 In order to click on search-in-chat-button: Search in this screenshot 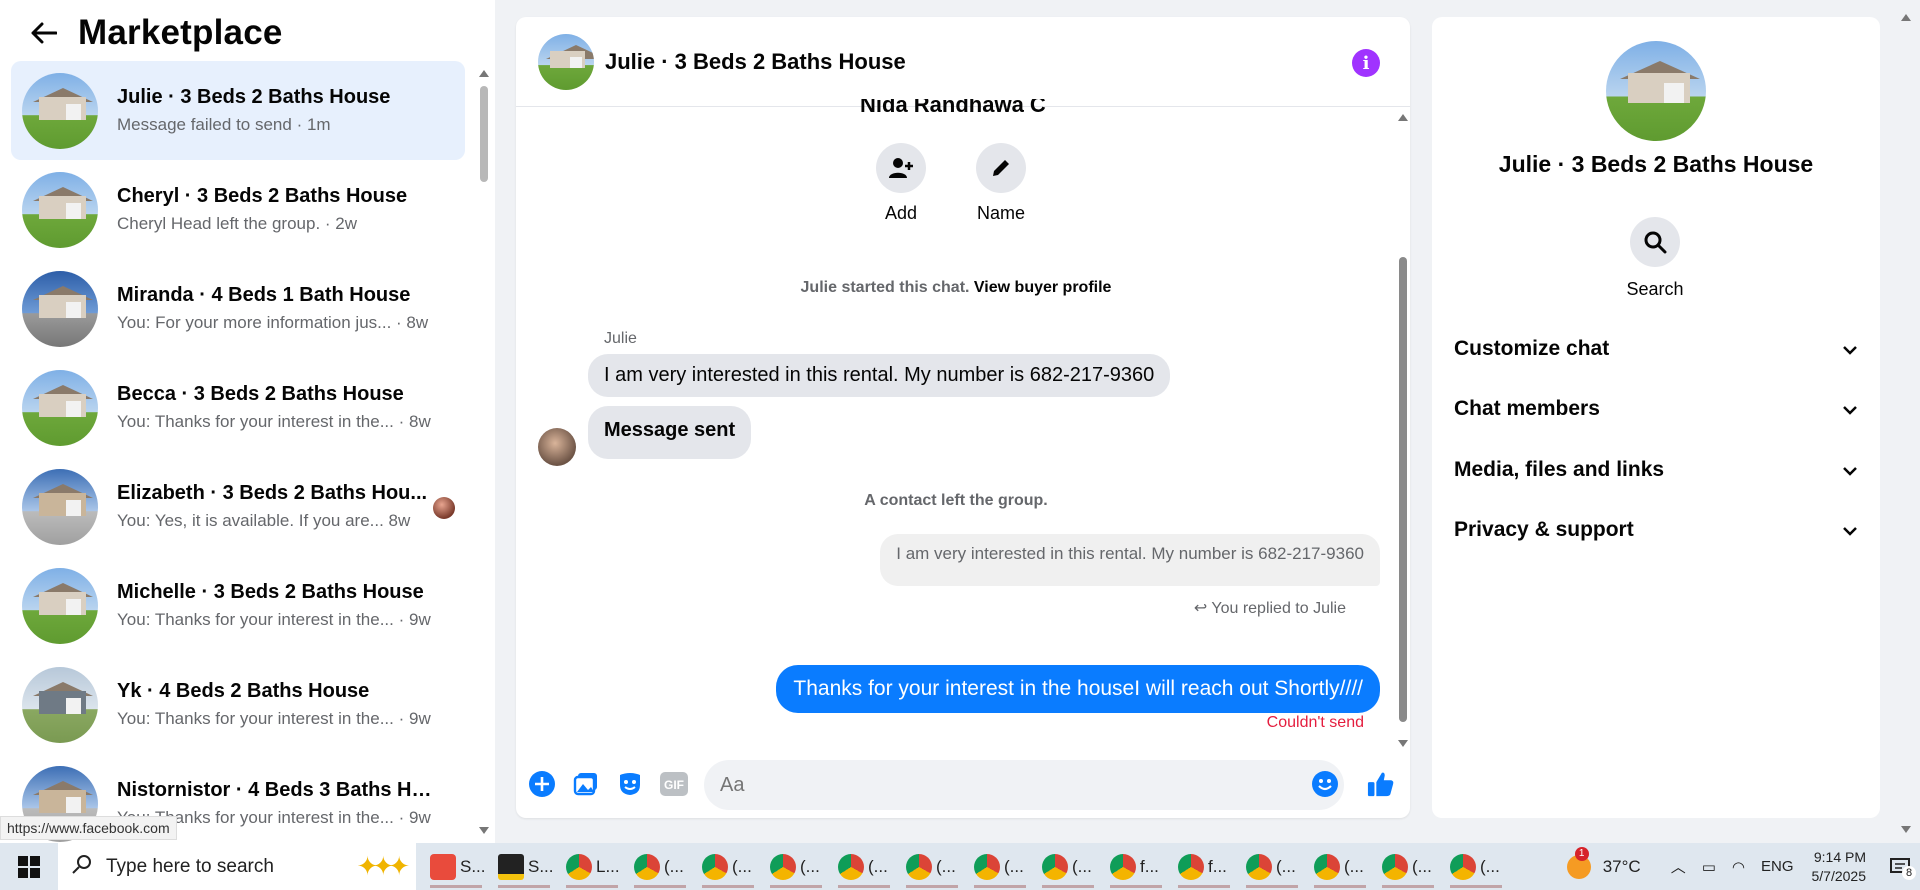, I will do `click(1655, 258)`.